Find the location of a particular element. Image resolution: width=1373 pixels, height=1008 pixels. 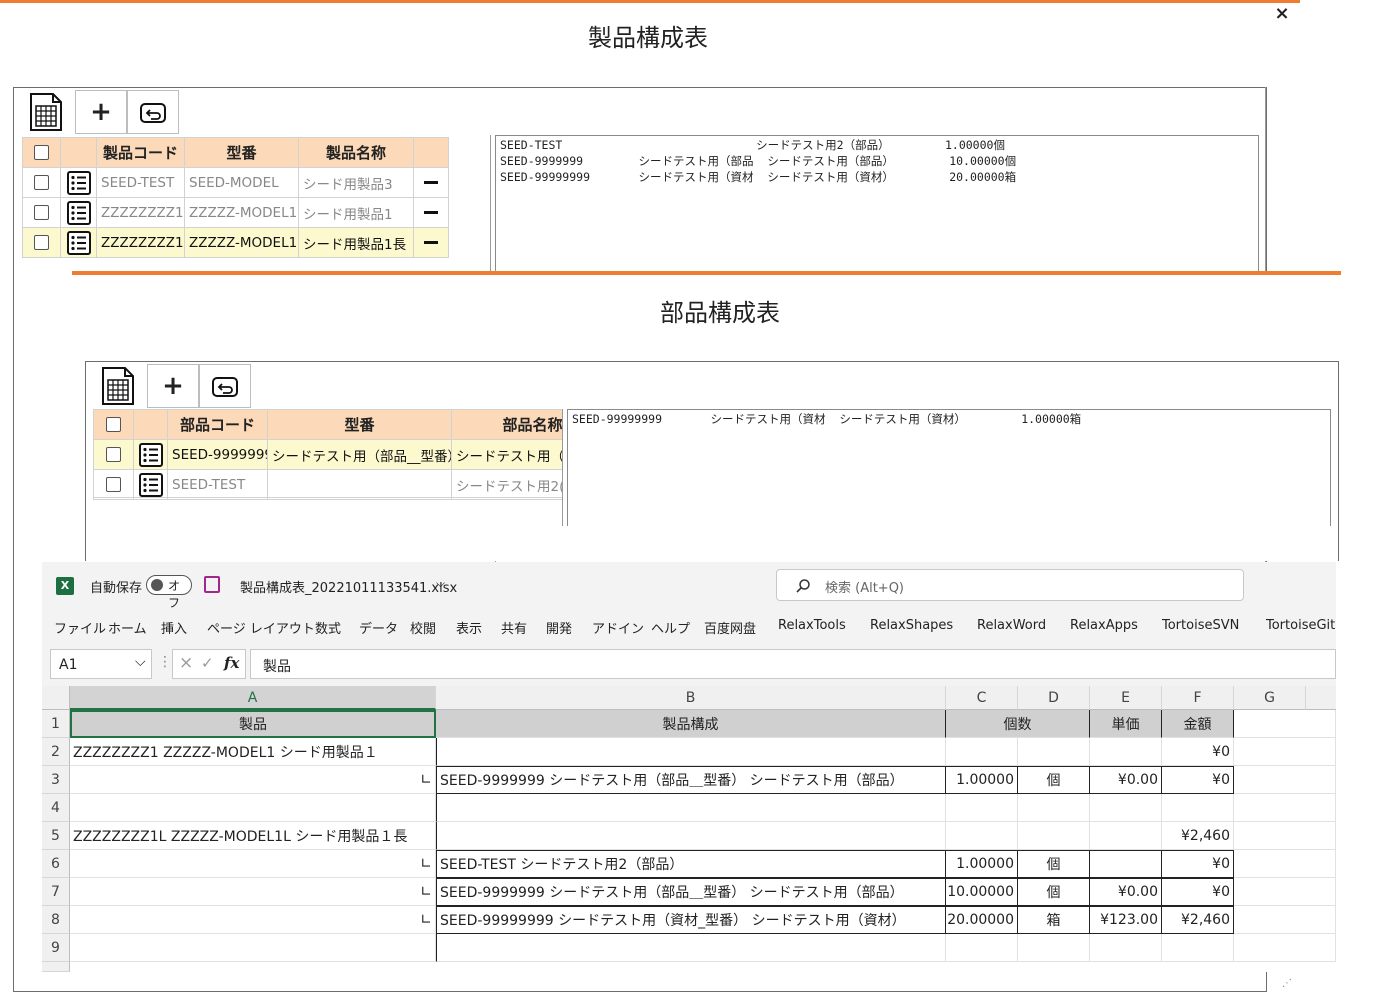

cell-b7: SEED-9999999 シードテスト用（部品＿型番） シードテスト用（部品） is located at coordinates (691, 892).